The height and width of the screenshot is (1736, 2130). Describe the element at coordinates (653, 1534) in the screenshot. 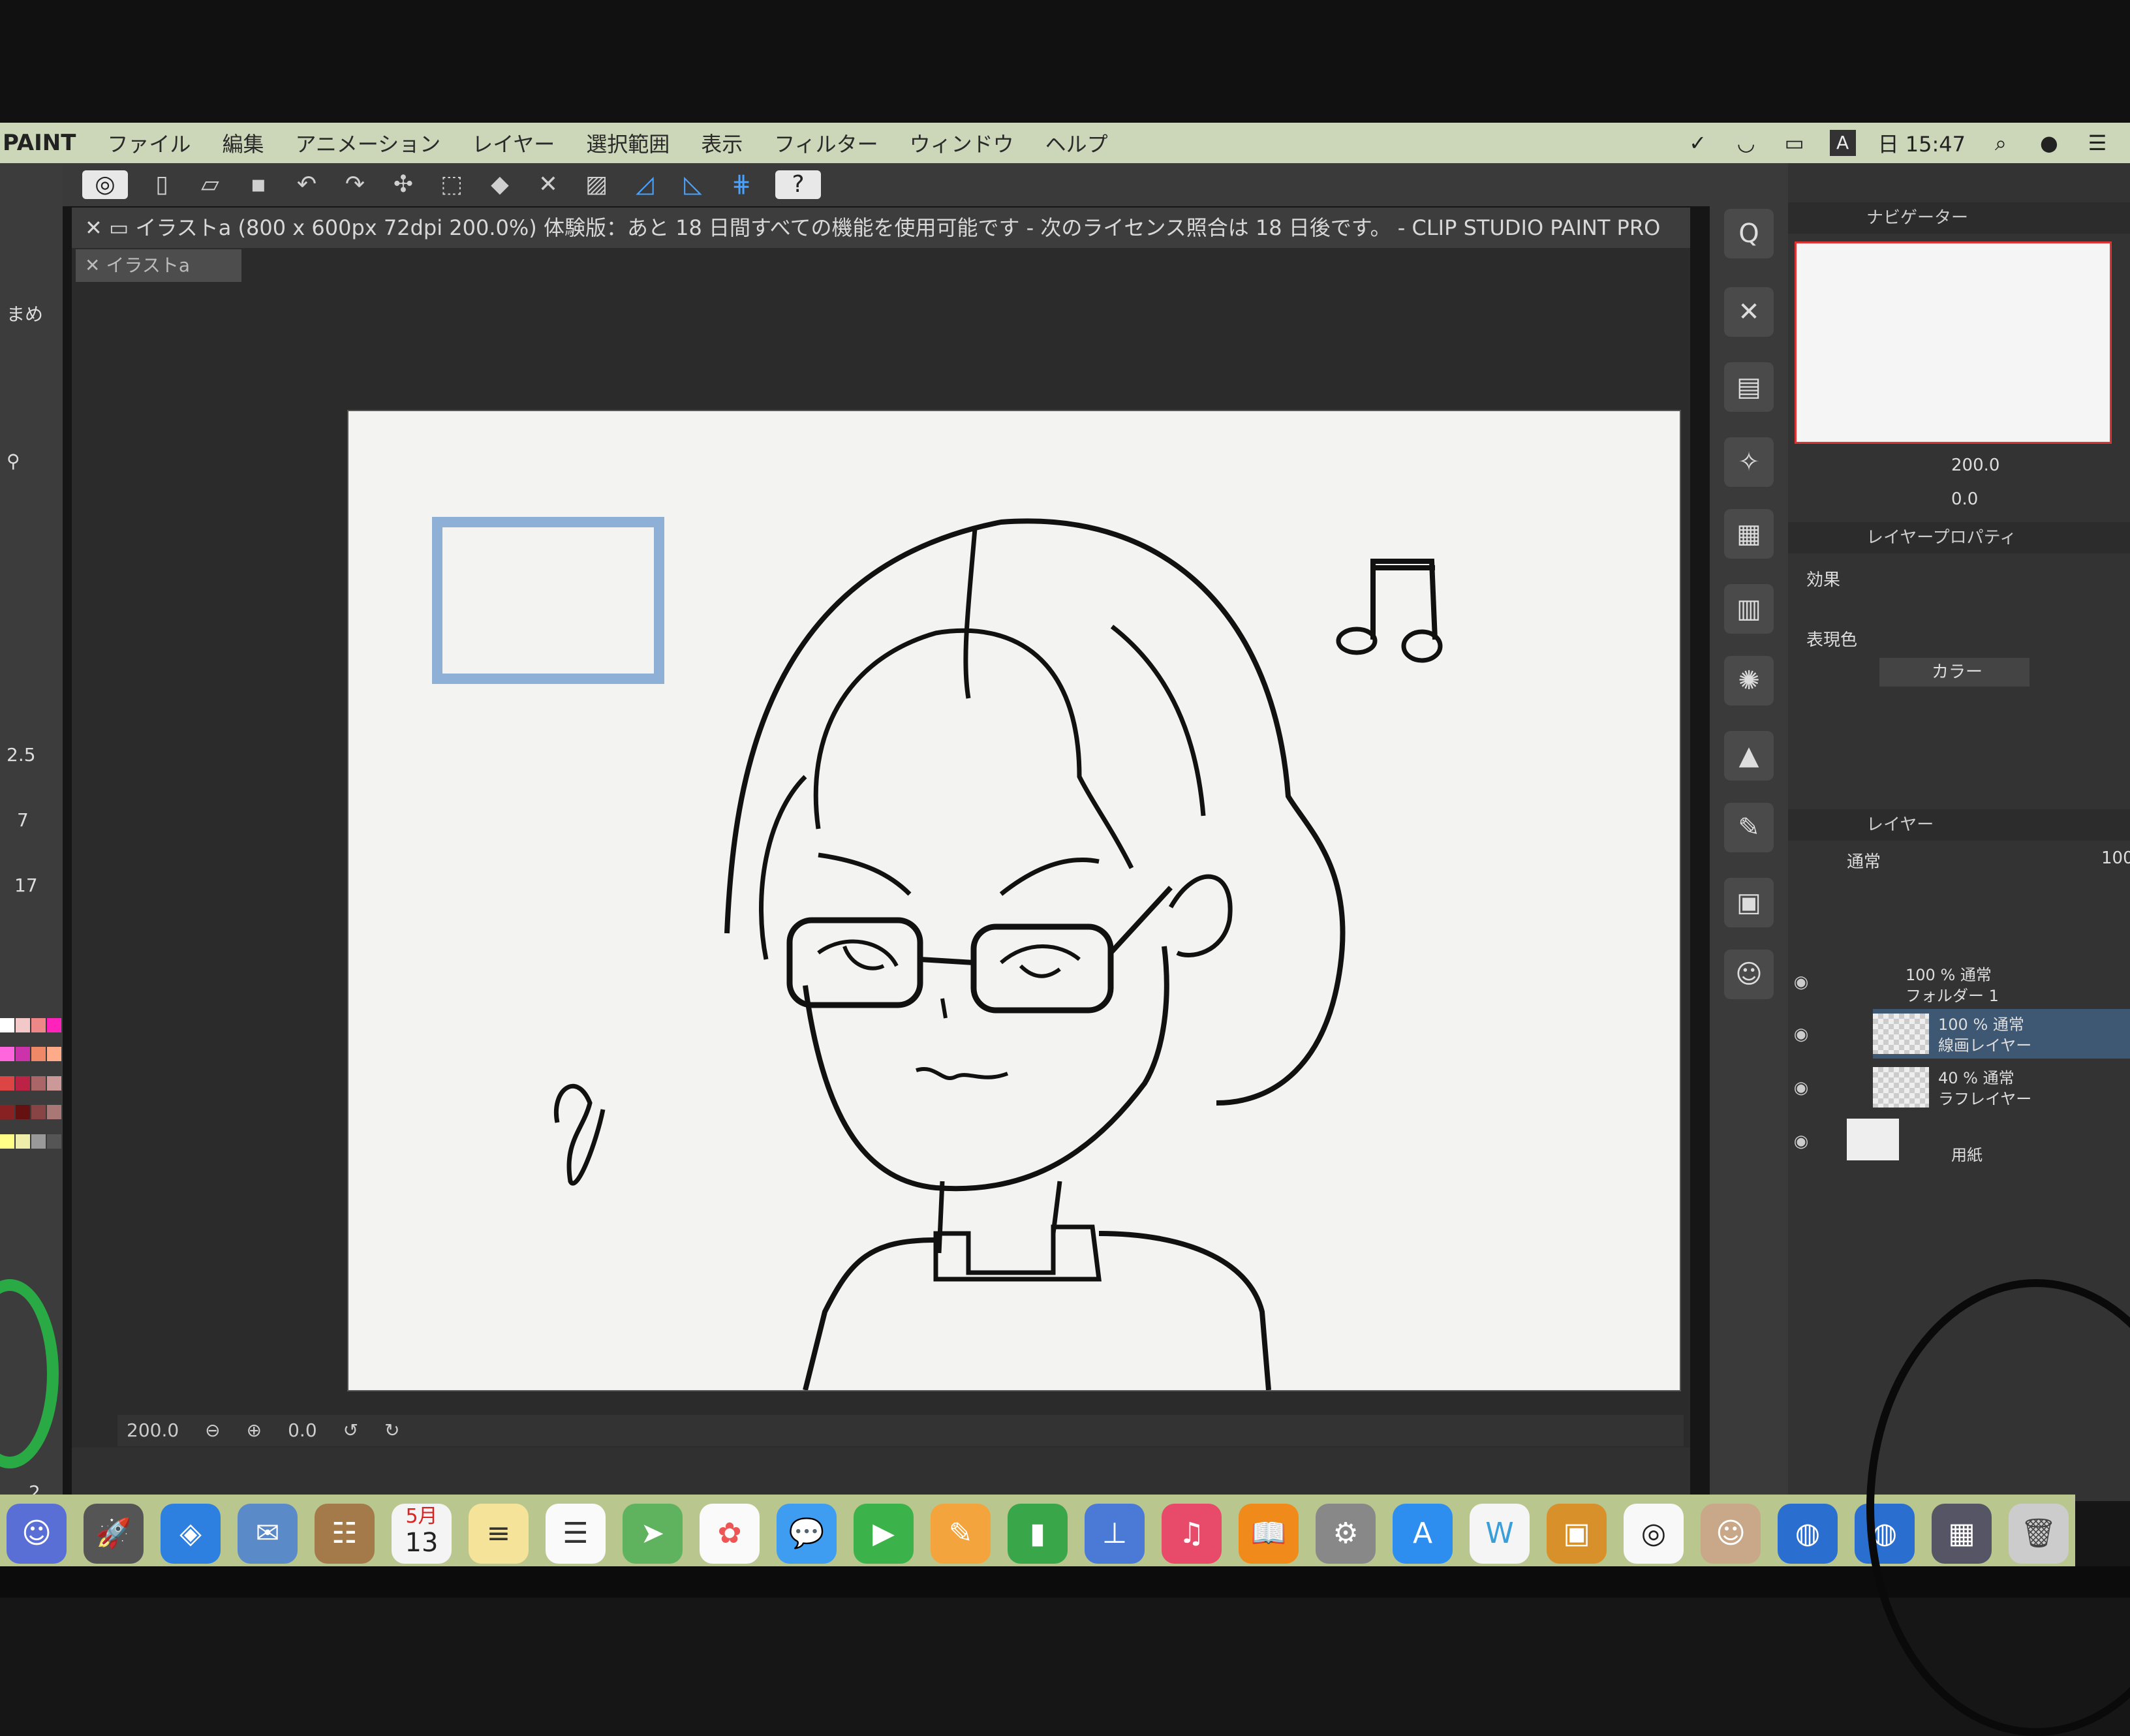

I see `maps-icon: ➤` at that location.